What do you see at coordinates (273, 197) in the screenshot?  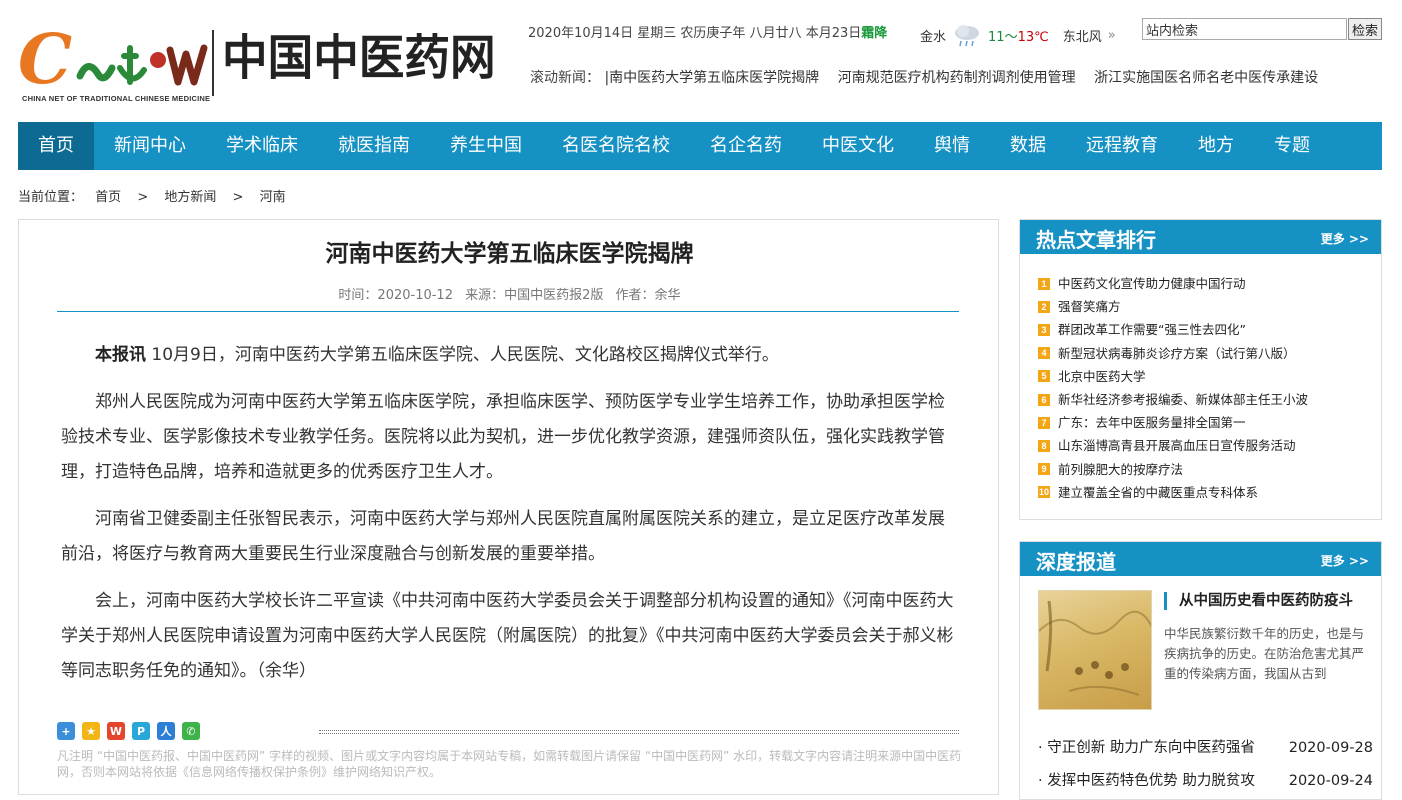 I see `breadcrumb-item-henan: 河南` at bounding box center [273, 197].